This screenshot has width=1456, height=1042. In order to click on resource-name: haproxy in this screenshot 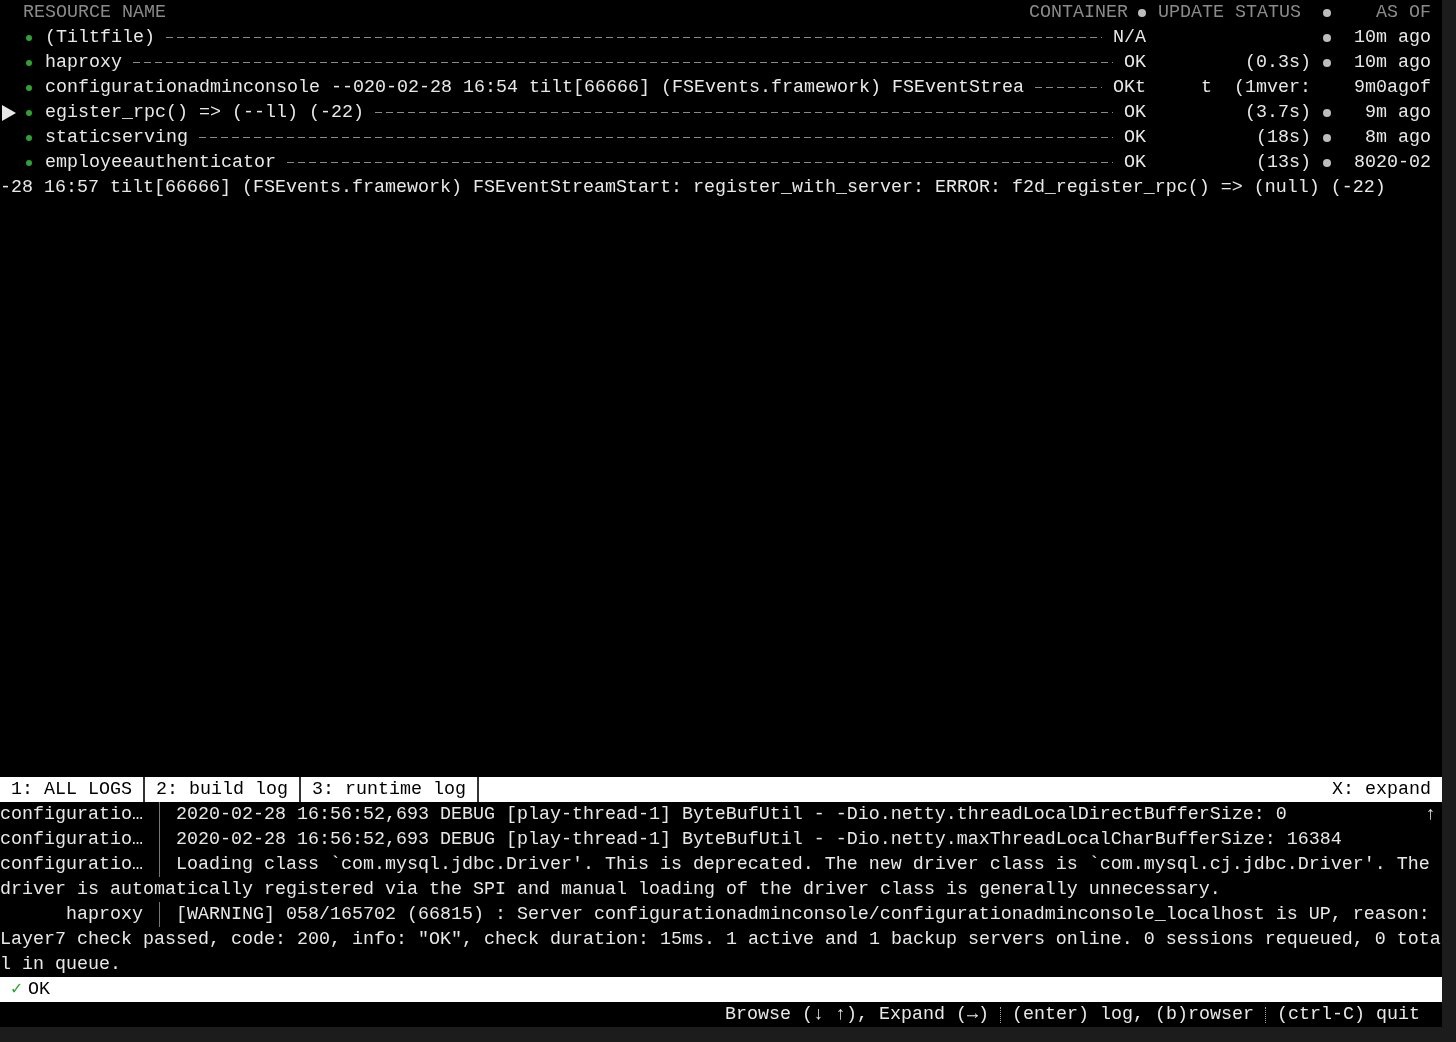, I will do `click(83, 62)`.